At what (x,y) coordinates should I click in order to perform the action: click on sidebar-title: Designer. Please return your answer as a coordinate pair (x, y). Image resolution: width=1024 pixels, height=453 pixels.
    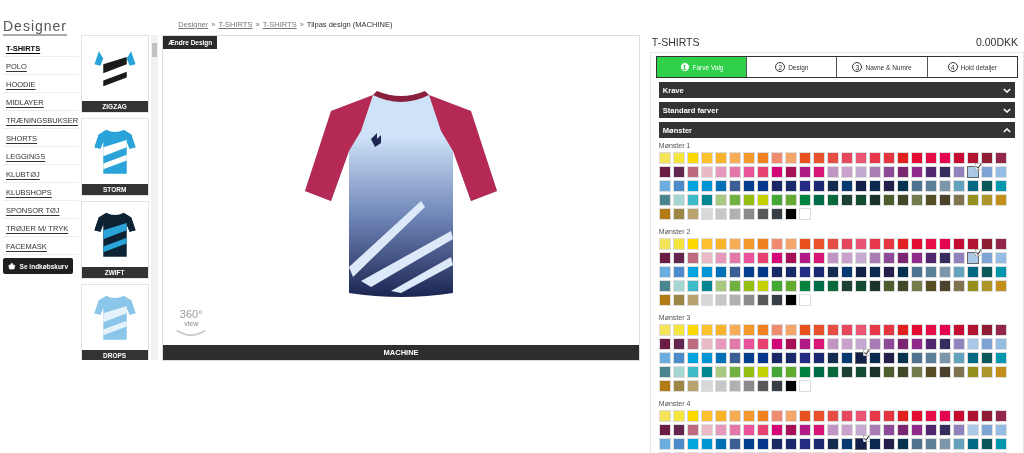
    Looking at the image, I should click on (35, 27).